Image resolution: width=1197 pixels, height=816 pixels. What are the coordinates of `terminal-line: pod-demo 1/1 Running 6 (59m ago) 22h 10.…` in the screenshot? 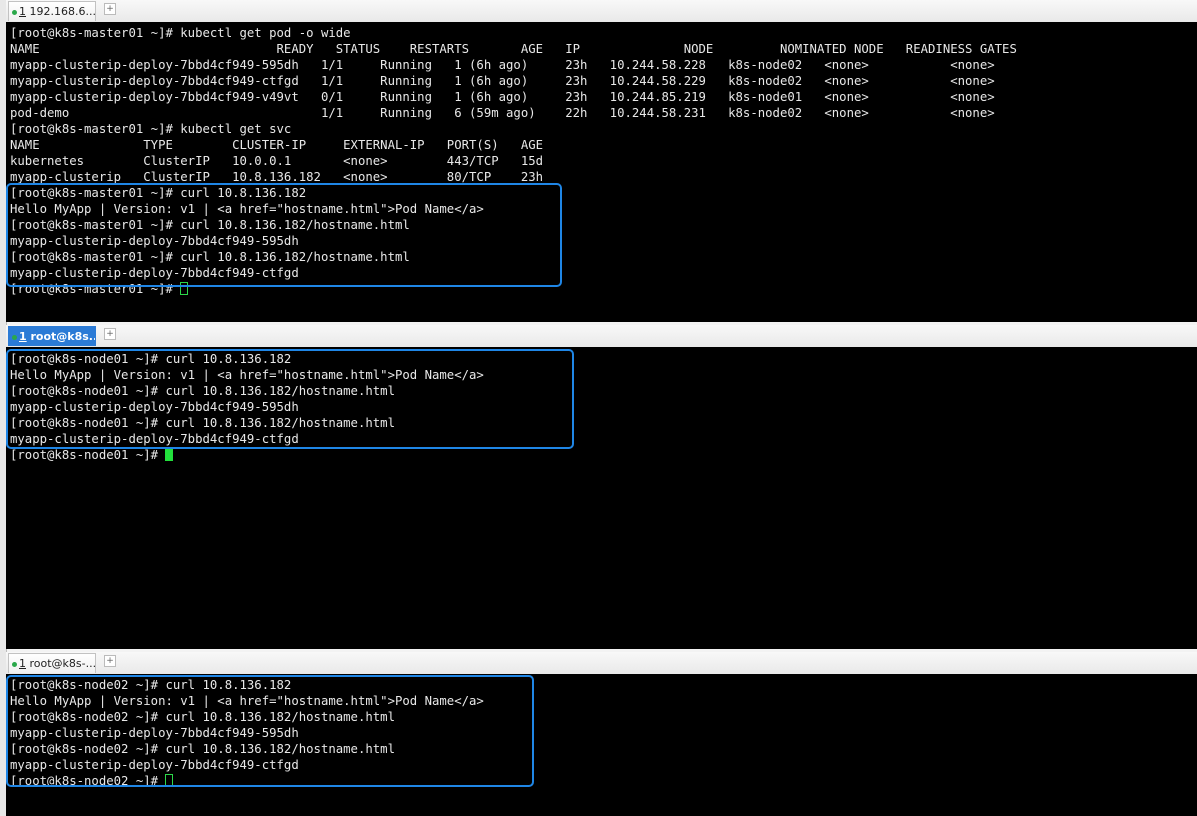 It's located at (502, 113).